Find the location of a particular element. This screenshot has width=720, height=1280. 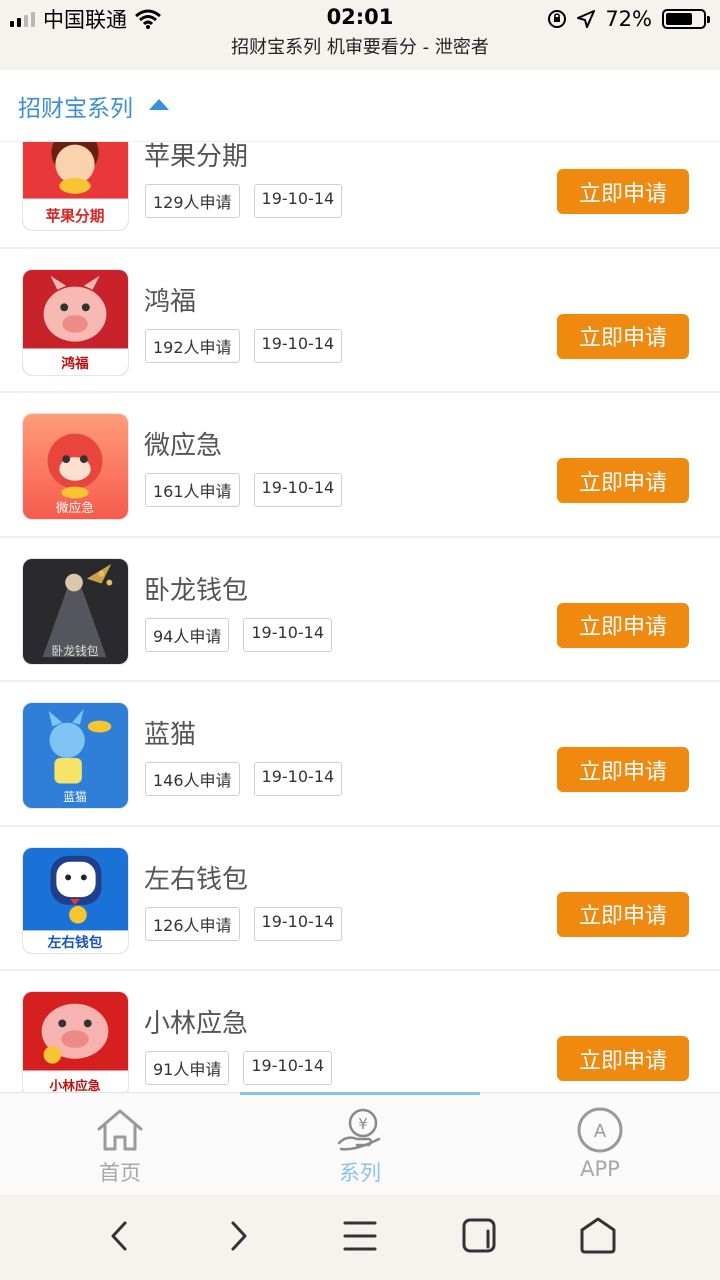

orientation-lock-icon is located at coordinates (557, 19).